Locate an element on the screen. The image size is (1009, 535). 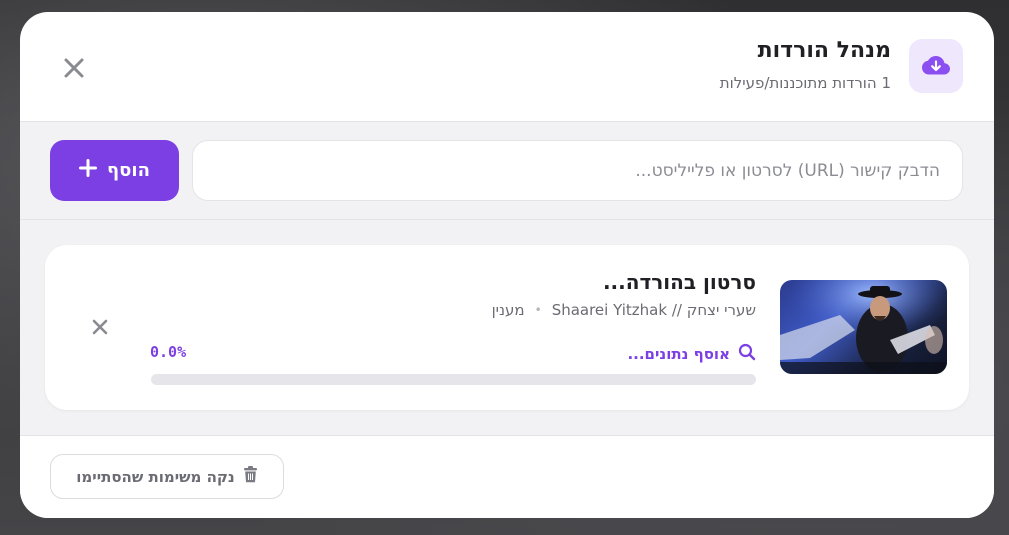
clear-finished-button: נקה משימות שהסתיימו is located at coordinates (167, 476).